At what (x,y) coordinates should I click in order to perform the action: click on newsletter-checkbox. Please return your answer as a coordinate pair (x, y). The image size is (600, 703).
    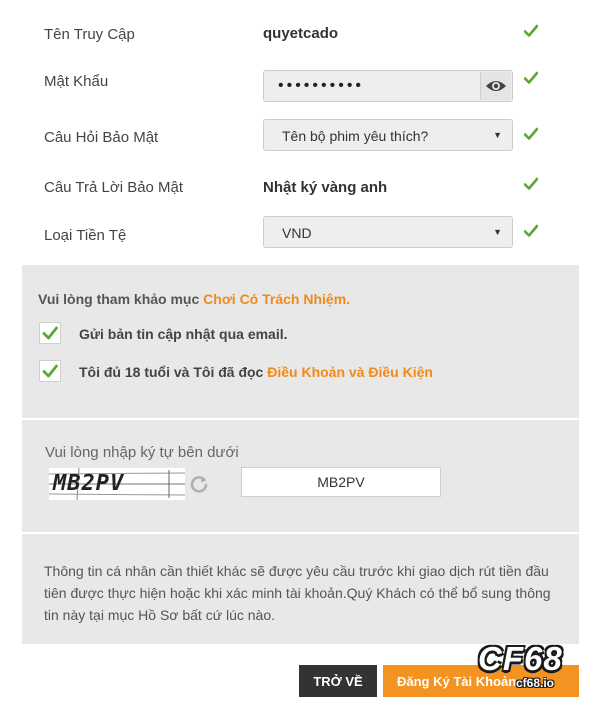
    Looking at the image, I should click on (50, 333).